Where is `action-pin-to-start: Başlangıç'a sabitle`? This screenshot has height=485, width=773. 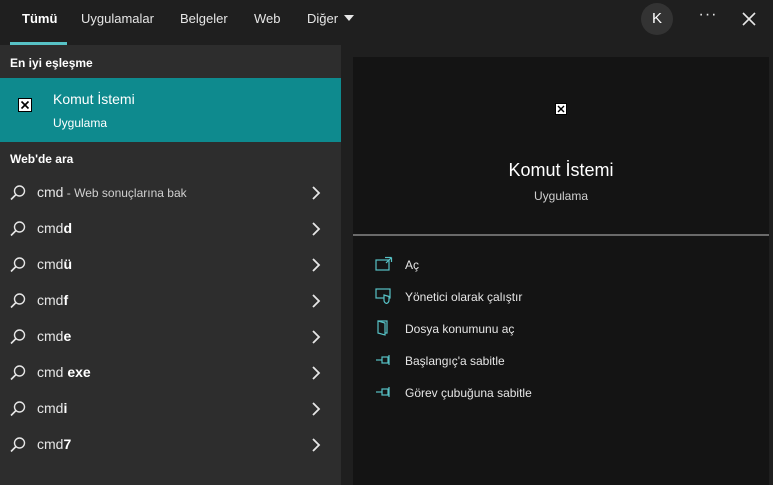 action-pin-to-start: Başlangıç'a sabitle is located at coordinates (565, 362).